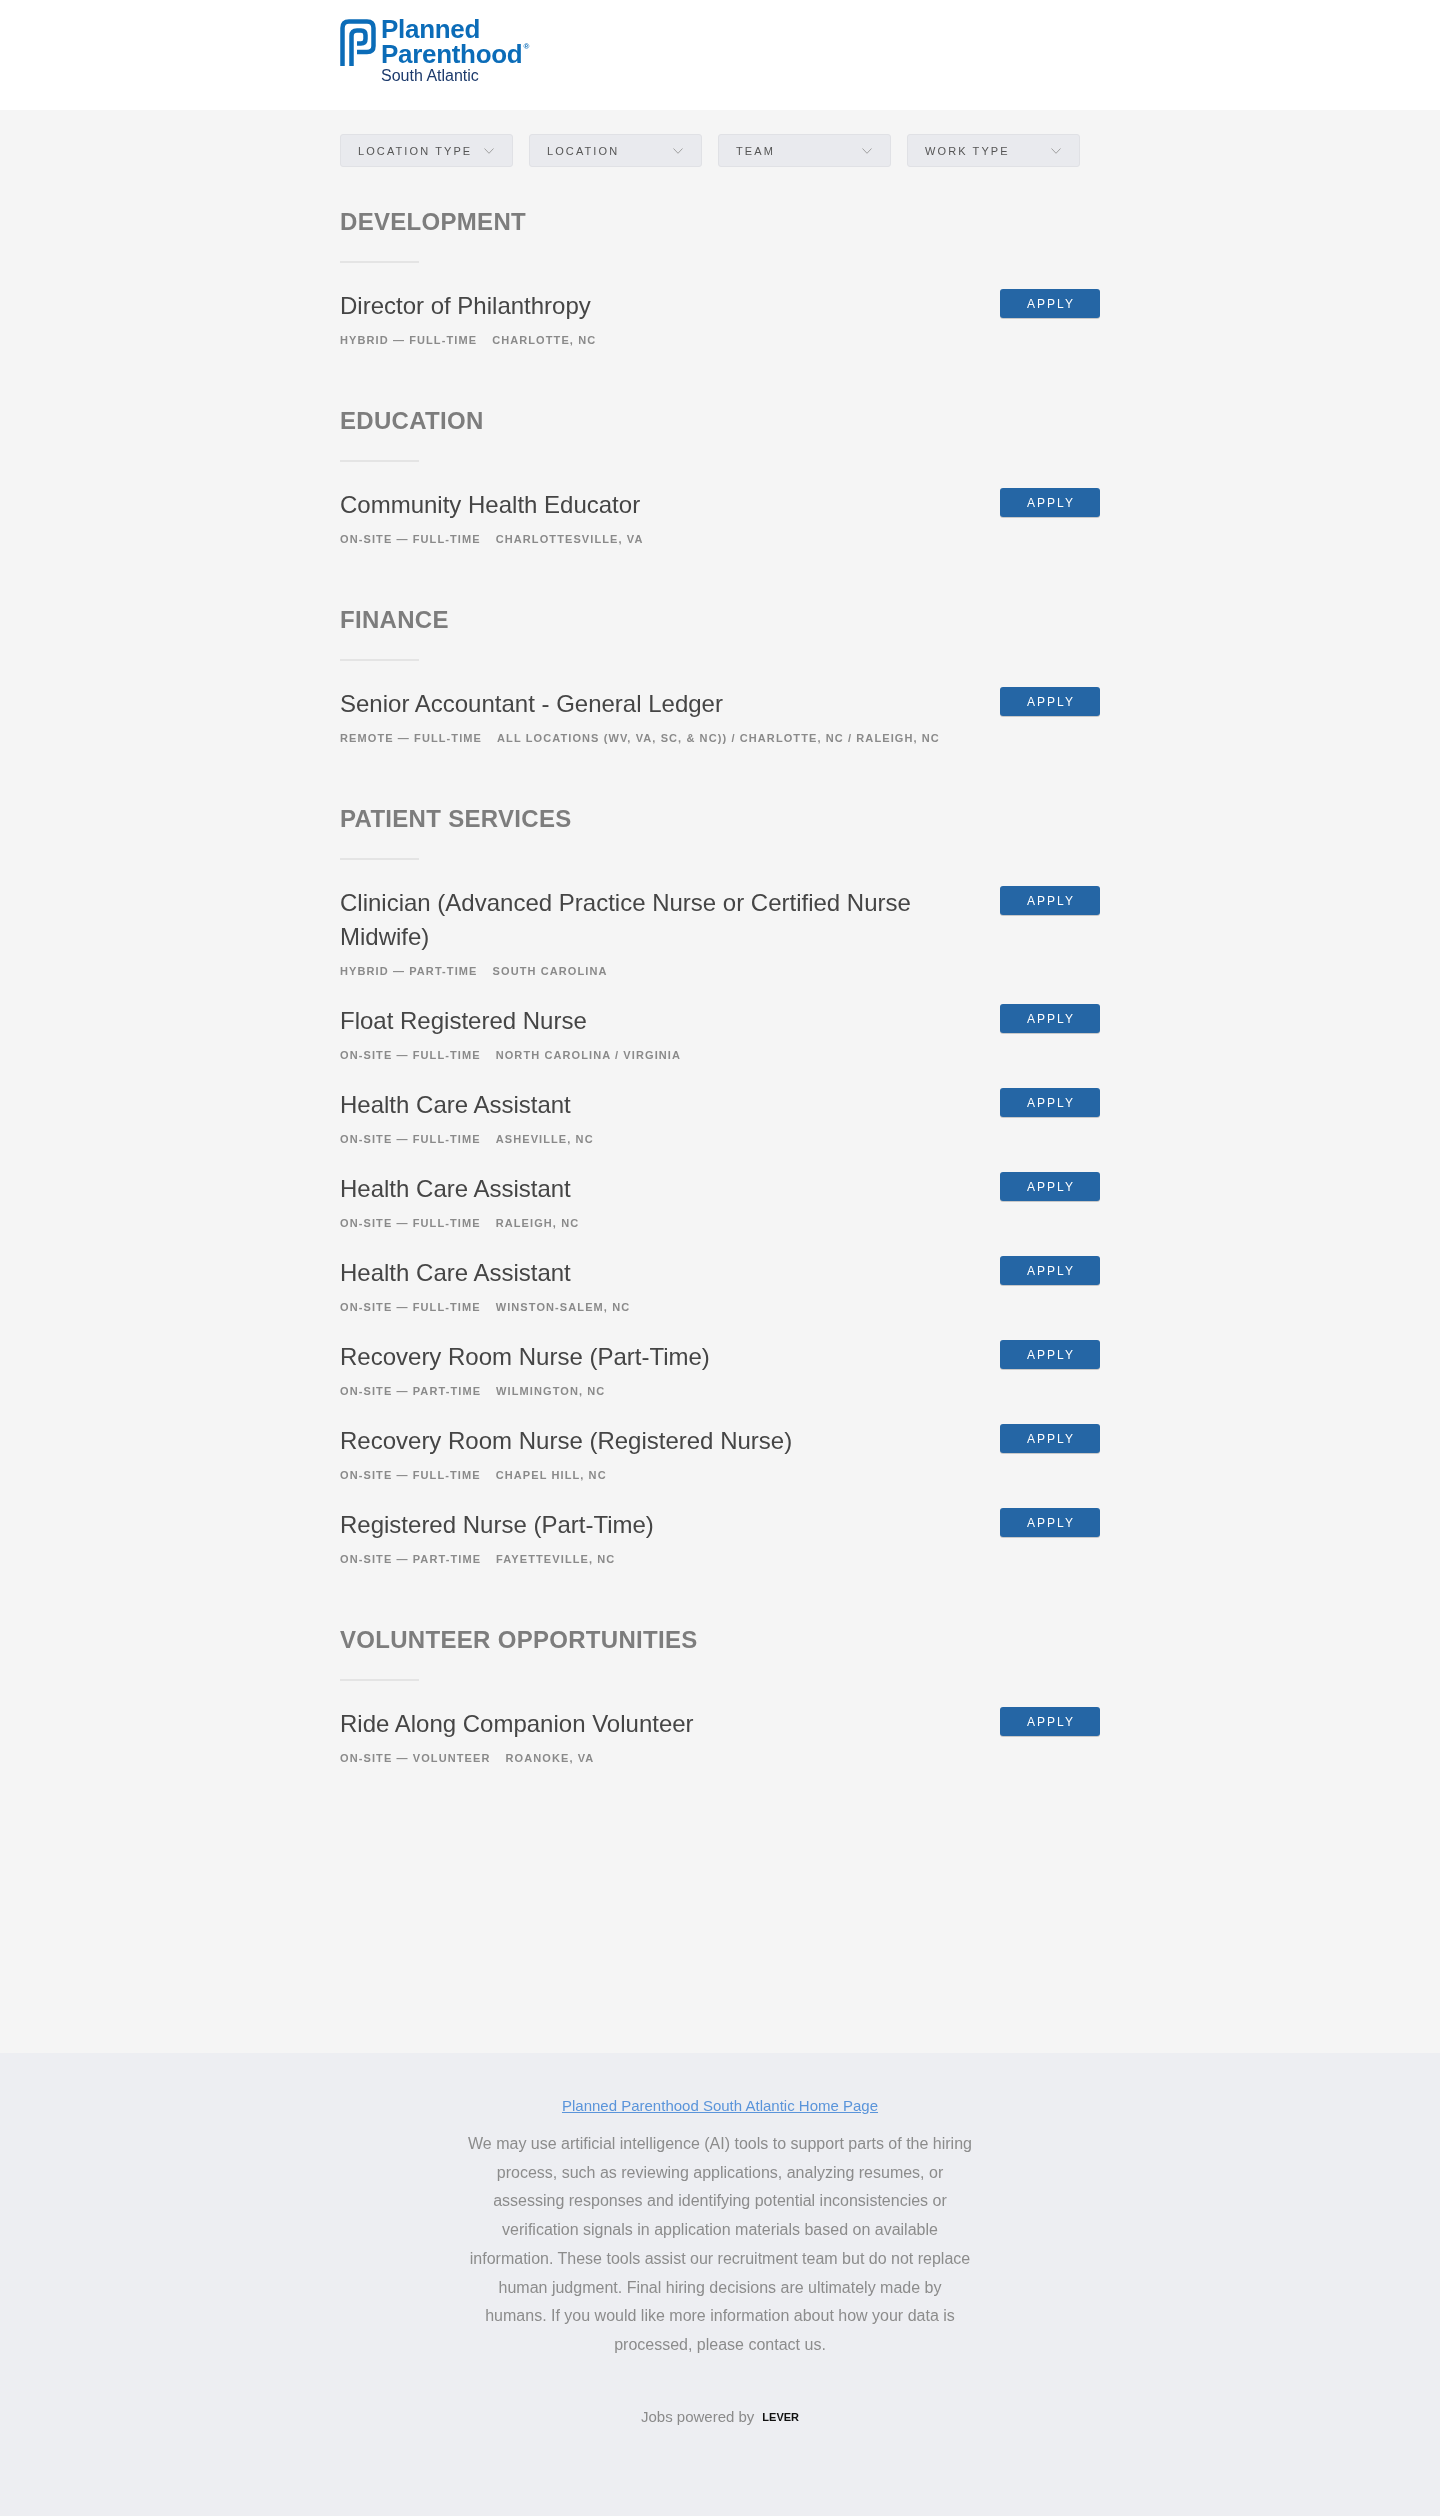 This screenshot has width=1440, height=2516. Describe the element at coordinates (531, 704) in the screenshot. I see `job-title-link: Senior Accountant - General Ledger` at that location.